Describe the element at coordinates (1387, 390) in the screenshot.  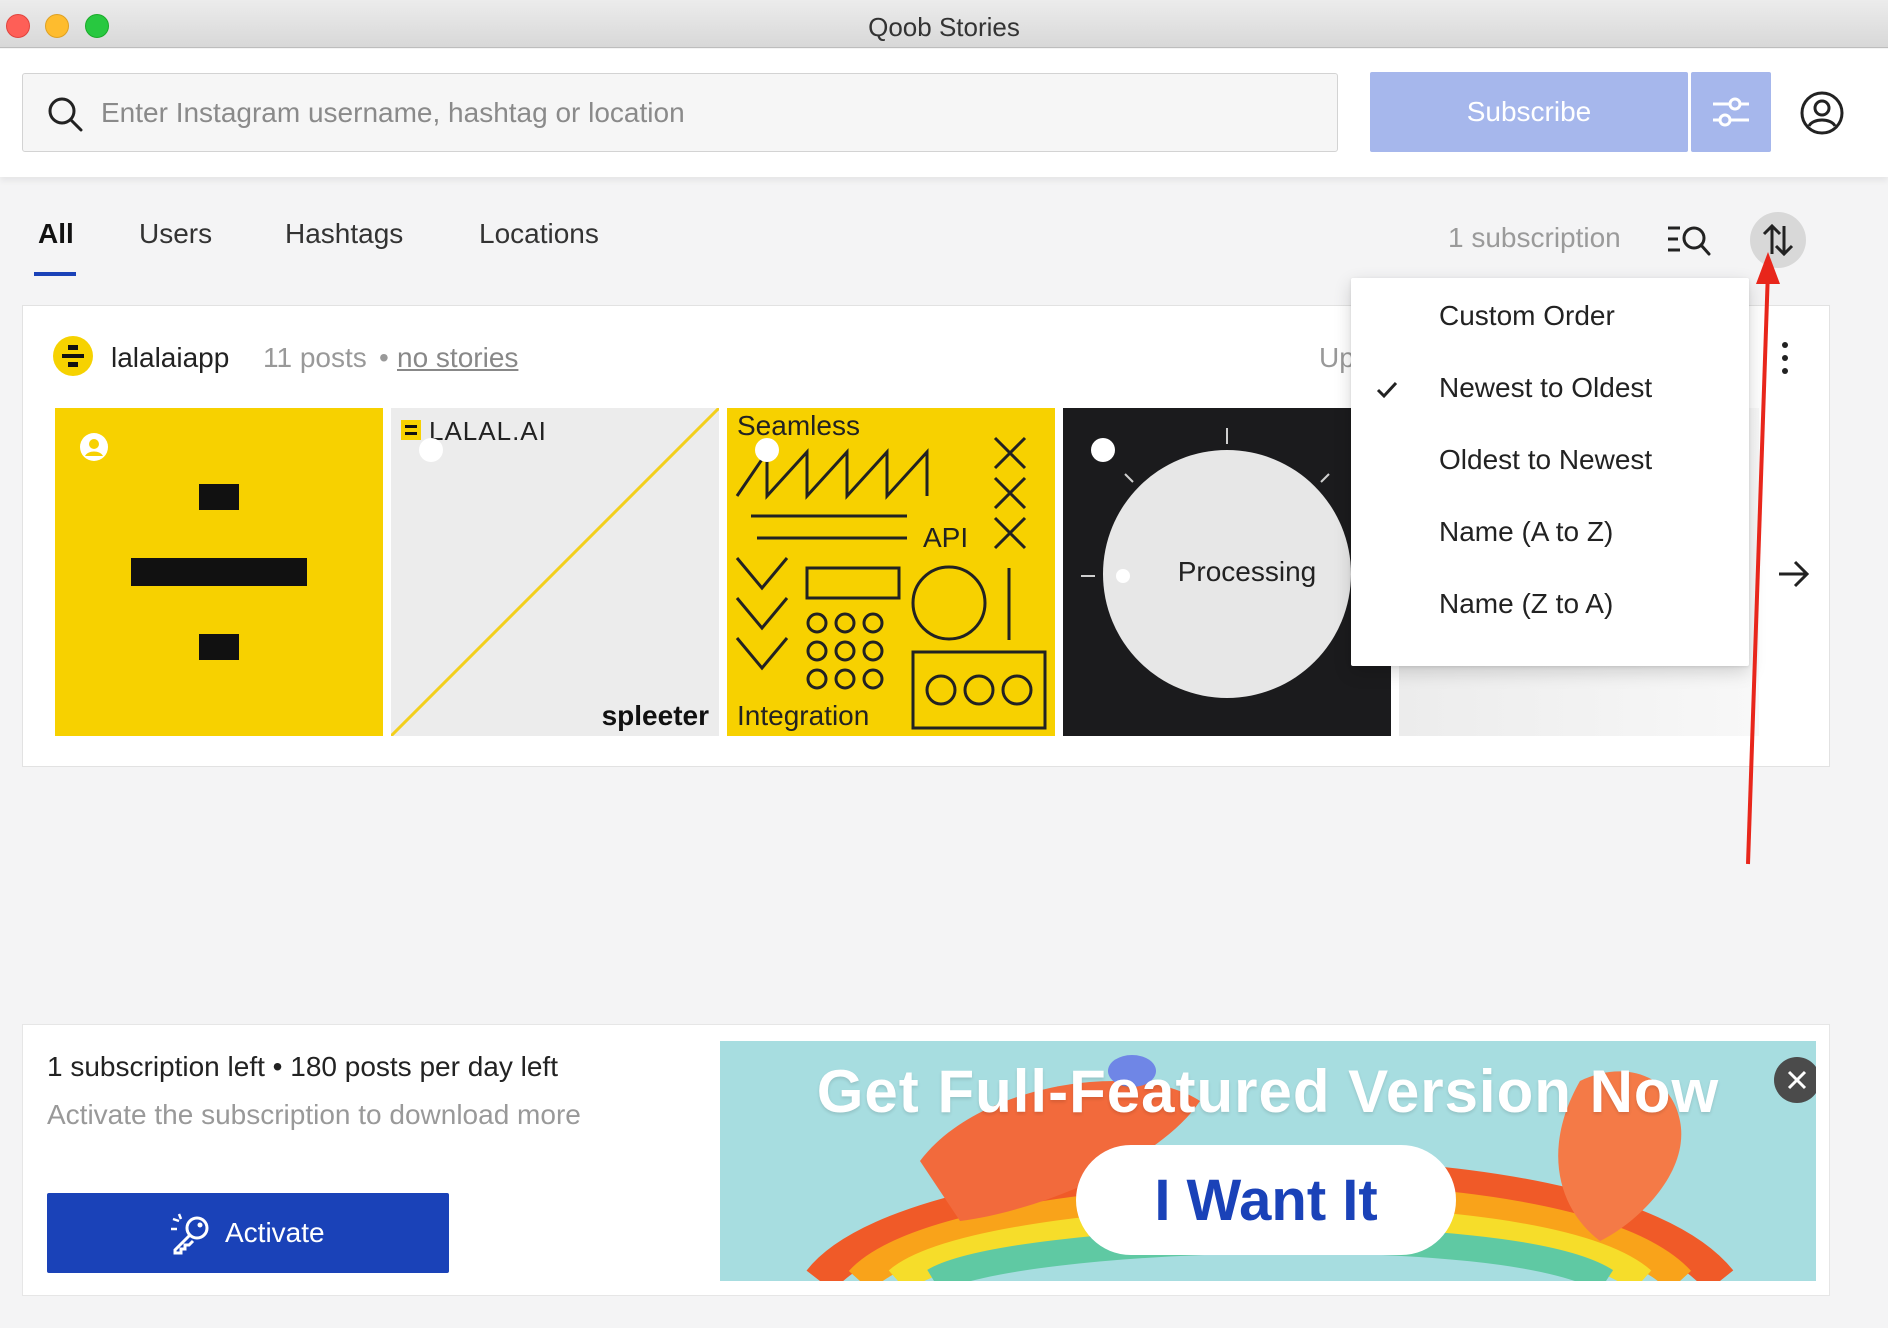
I see `check-icon` at that location.